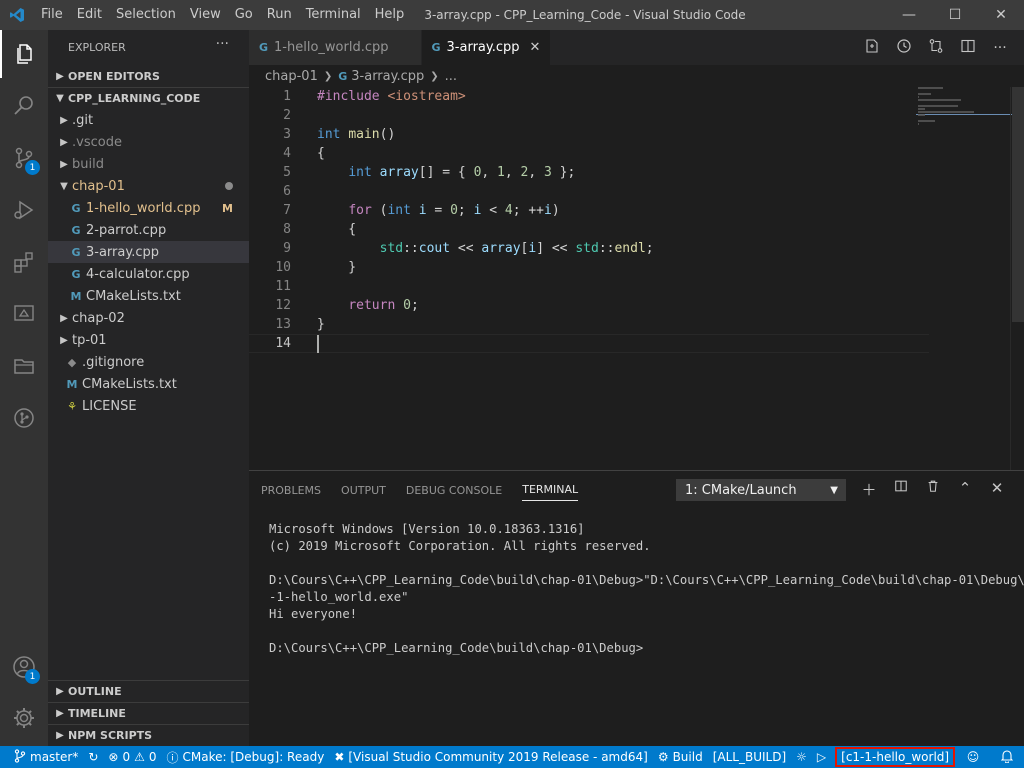 This screenshot has width=1024, height=768. What do you see at coordinates (904, 48) in the screenshot?
I see `history-icon` at bounding box center [904, 48].